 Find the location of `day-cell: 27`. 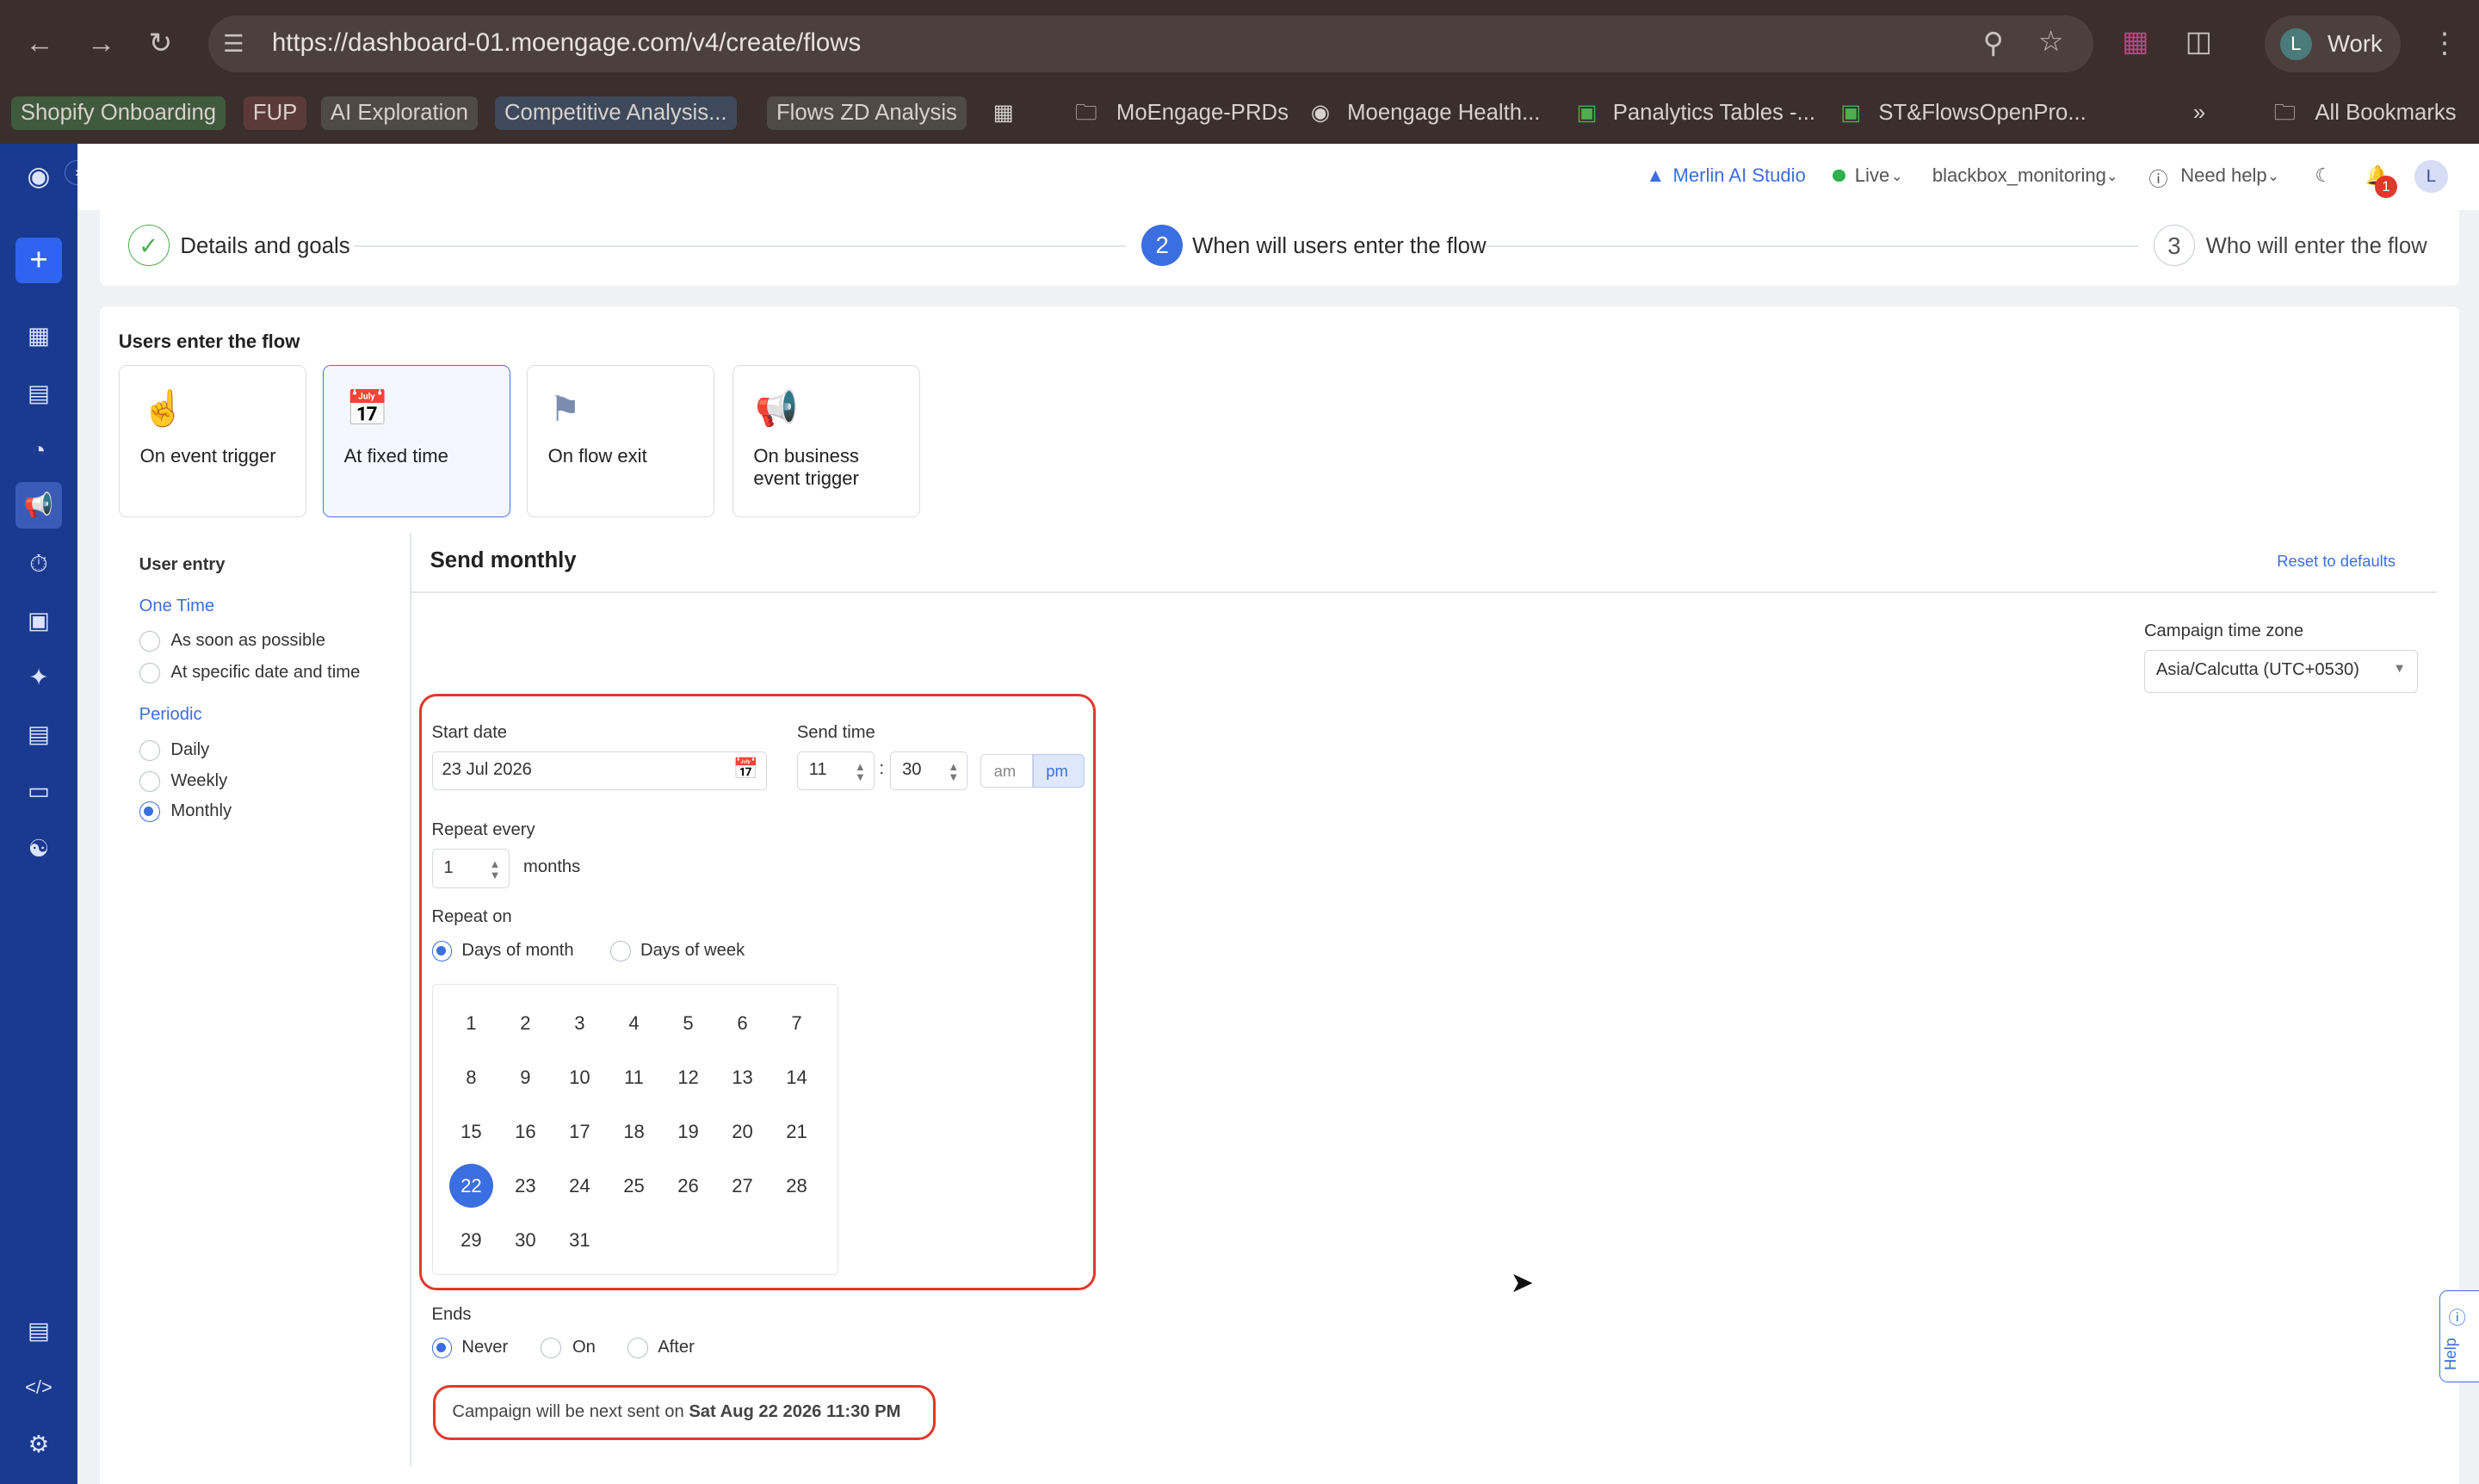

day-cell: 27 is located at coordinates (742, 1186).